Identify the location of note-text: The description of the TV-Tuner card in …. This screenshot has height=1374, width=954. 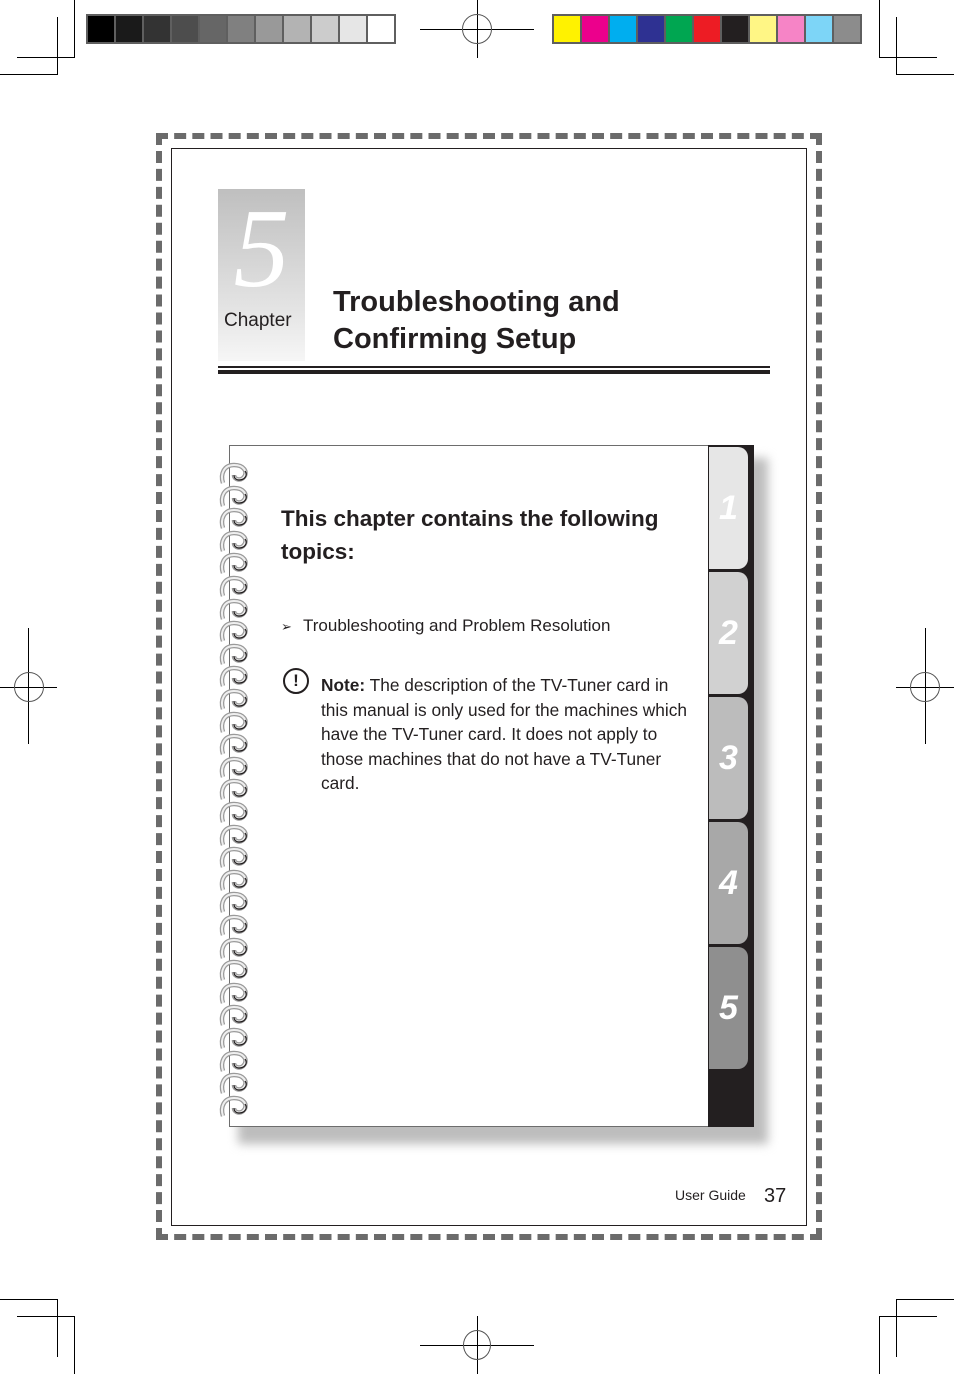
(504, 734).